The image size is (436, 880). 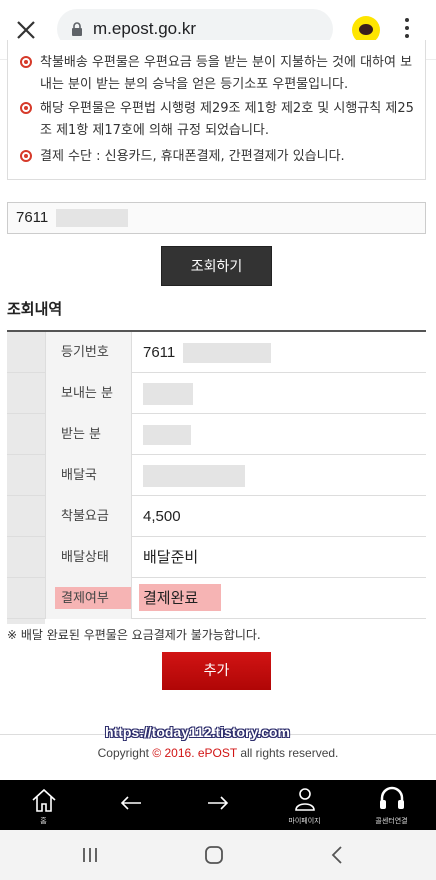 I want to click on table-row: 배달상태 배달준비, so click(x=216, y=557).